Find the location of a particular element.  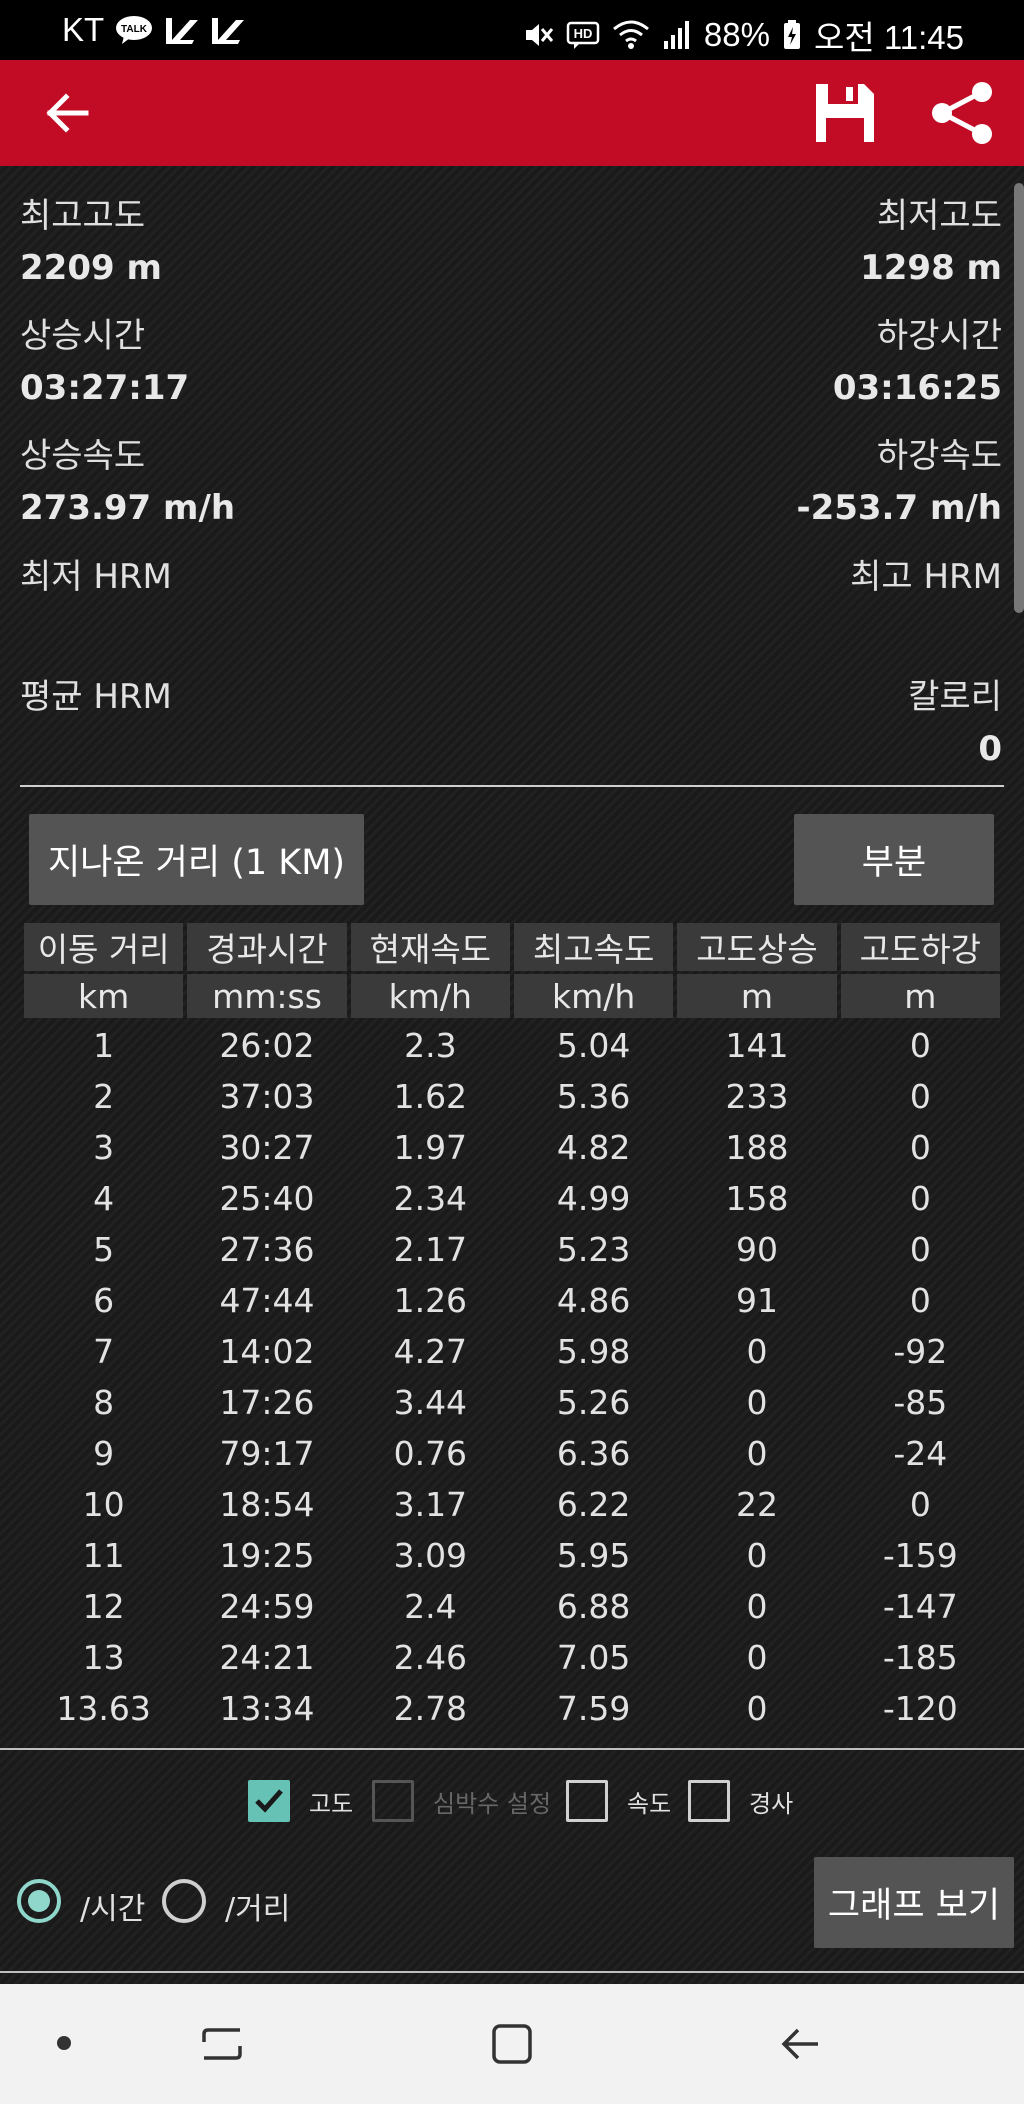

table-cell: 6.22 is located at coordinates (593, 1504).